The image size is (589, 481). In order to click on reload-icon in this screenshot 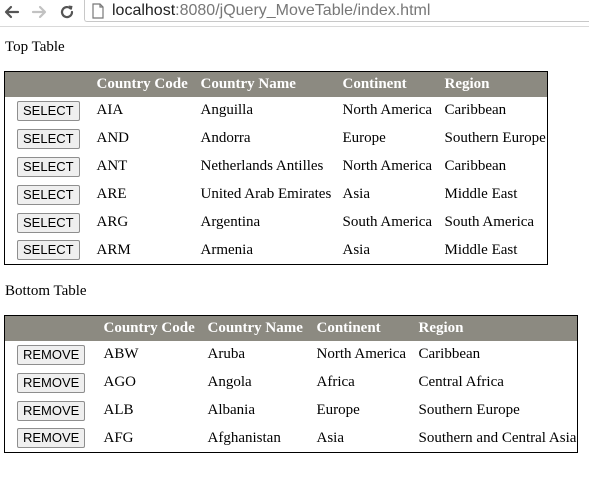, I will do `click(67, 12)`.